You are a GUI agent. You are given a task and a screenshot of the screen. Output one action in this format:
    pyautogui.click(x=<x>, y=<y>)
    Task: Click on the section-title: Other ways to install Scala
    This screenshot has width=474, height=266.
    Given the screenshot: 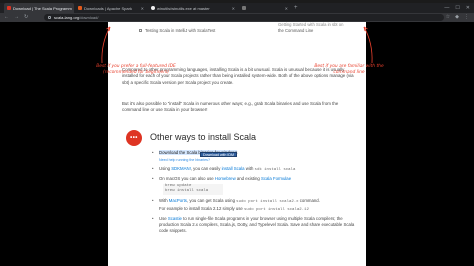 What is the action you would take?
    pyautogui.click(x=203, y=137)
    